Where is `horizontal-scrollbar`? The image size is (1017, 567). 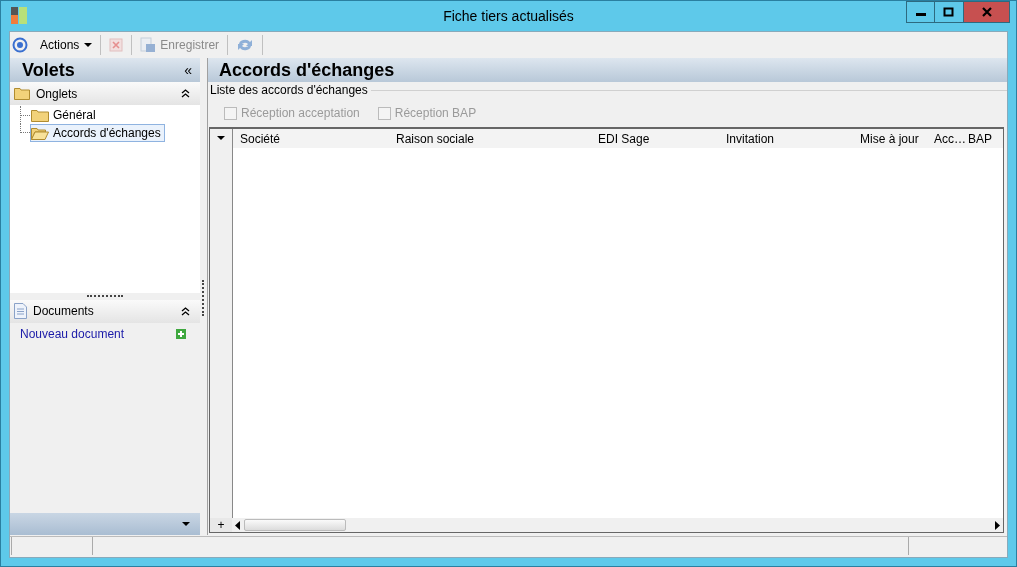
horizontal-scrollbar is located at coordinates (617, 525).